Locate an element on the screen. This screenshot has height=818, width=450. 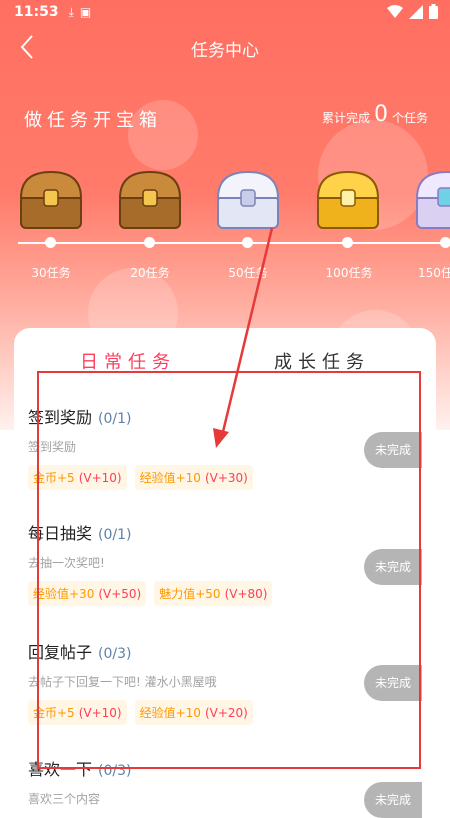
chest-label: 20任务 is located at coordinates (150, 273).